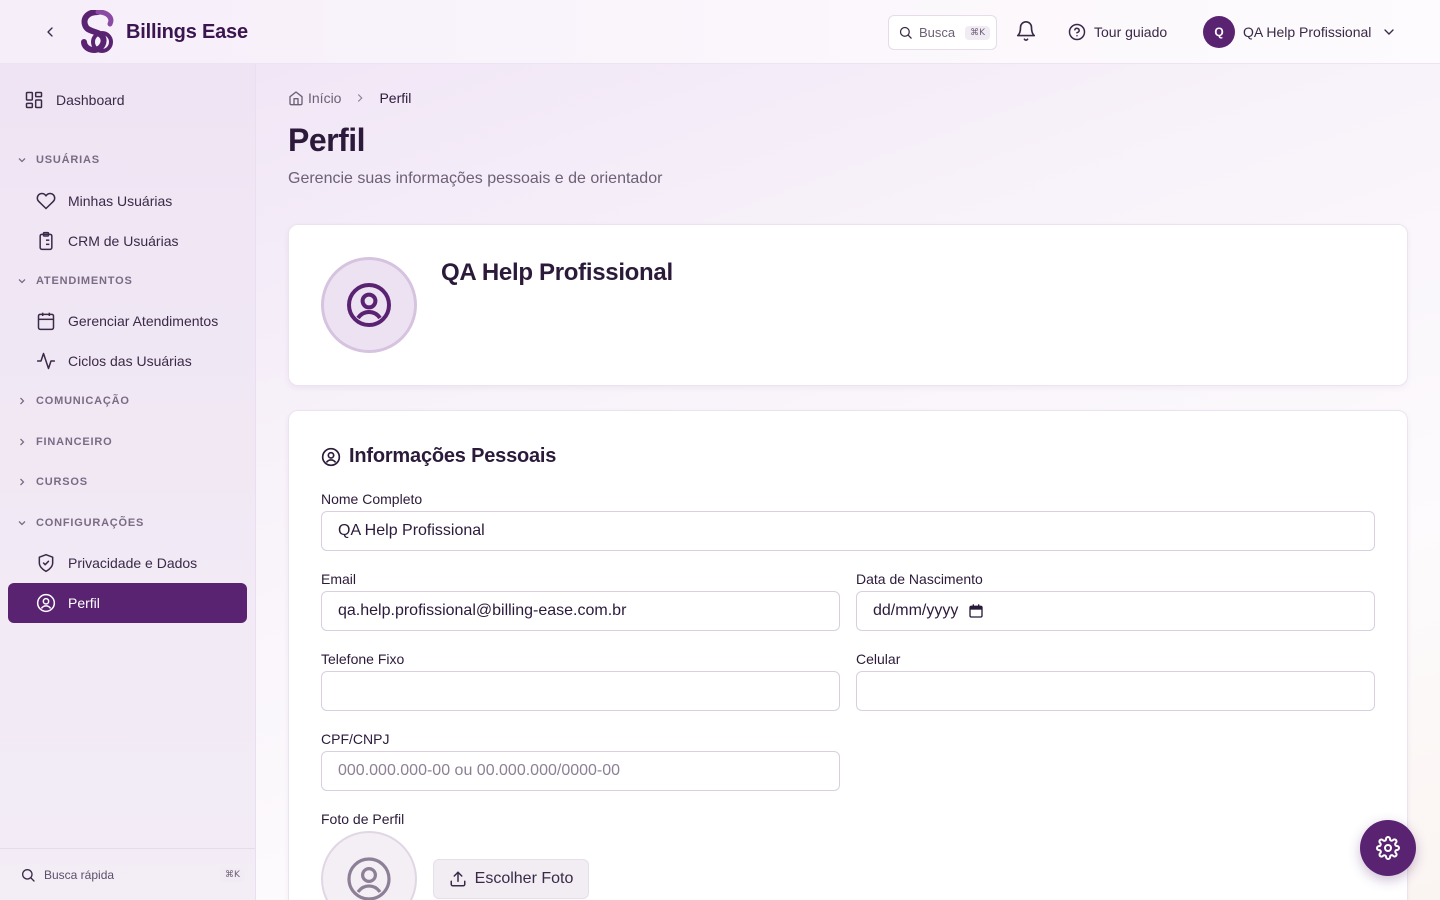 The width and height of the screenshot is (1440, 900). I want to click on section-atendimentos: ATENDIMENTOS, so click(74, 281).